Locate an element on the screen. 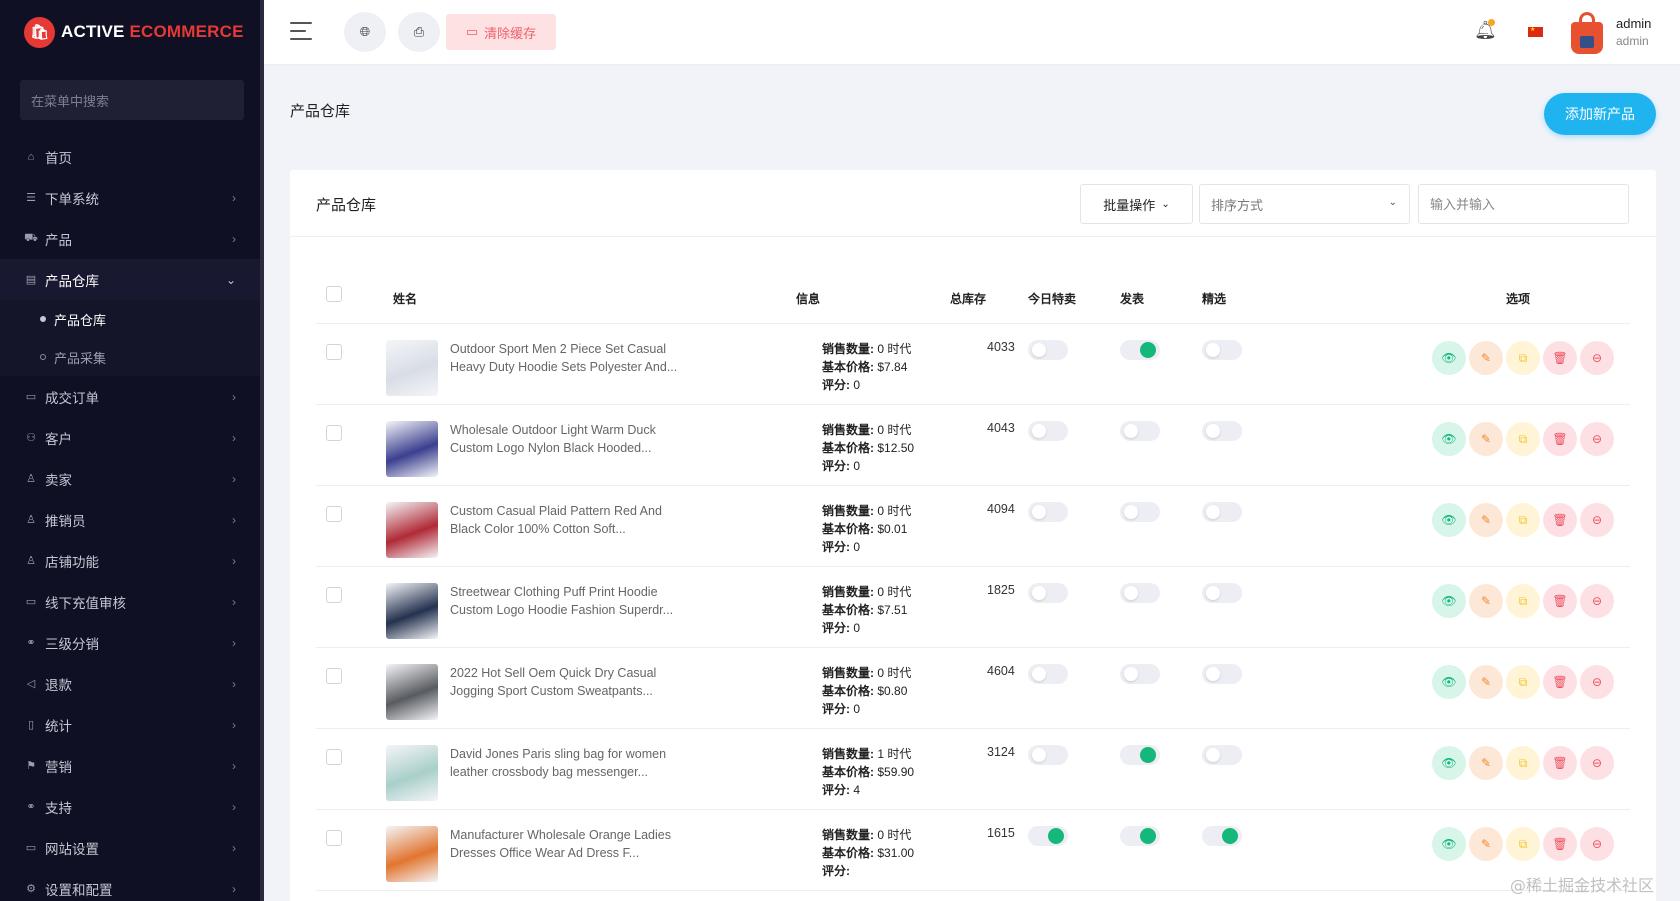  sidebar-item-12: ▯ 统计 › is located at coordinates (132, 724).